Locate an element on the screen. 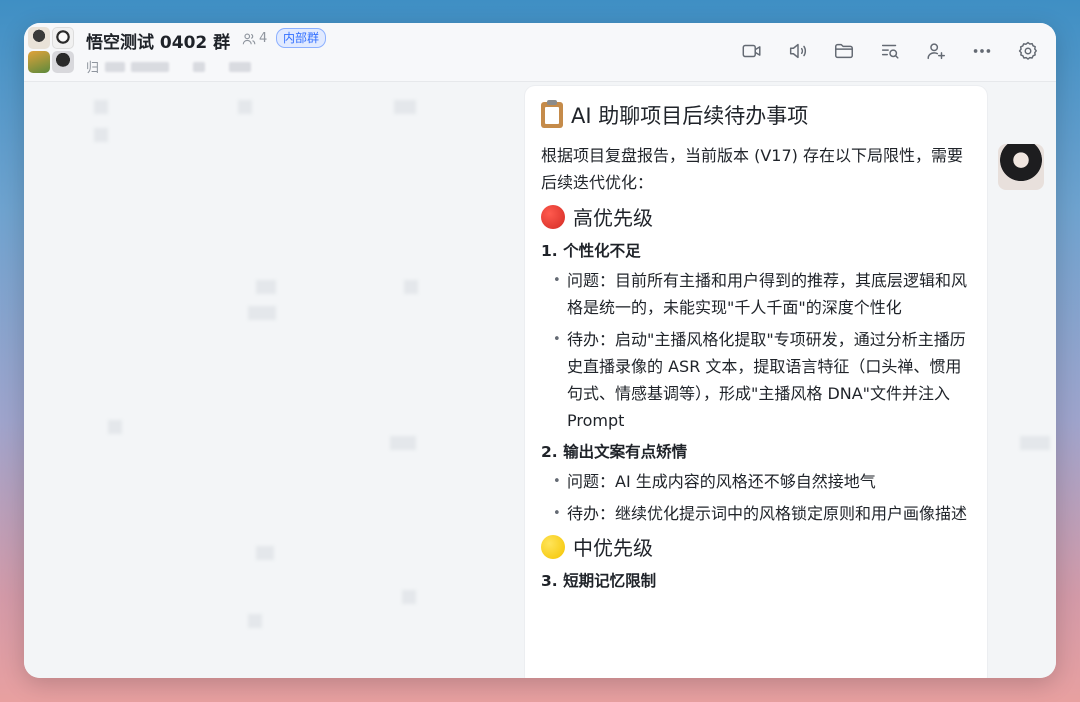 The height and width of the screenshot is (702, 1080). item-title: 1. 个性化不足 is located at coordinates (591, 251).